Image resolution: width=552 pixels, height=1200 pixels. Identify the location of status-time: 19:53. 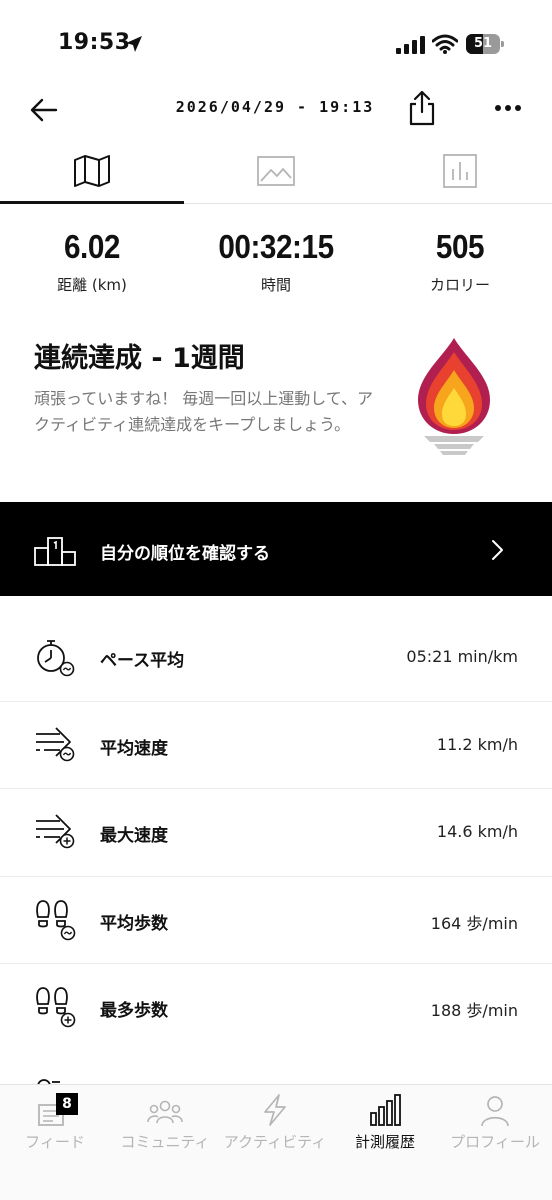
(94, 42).